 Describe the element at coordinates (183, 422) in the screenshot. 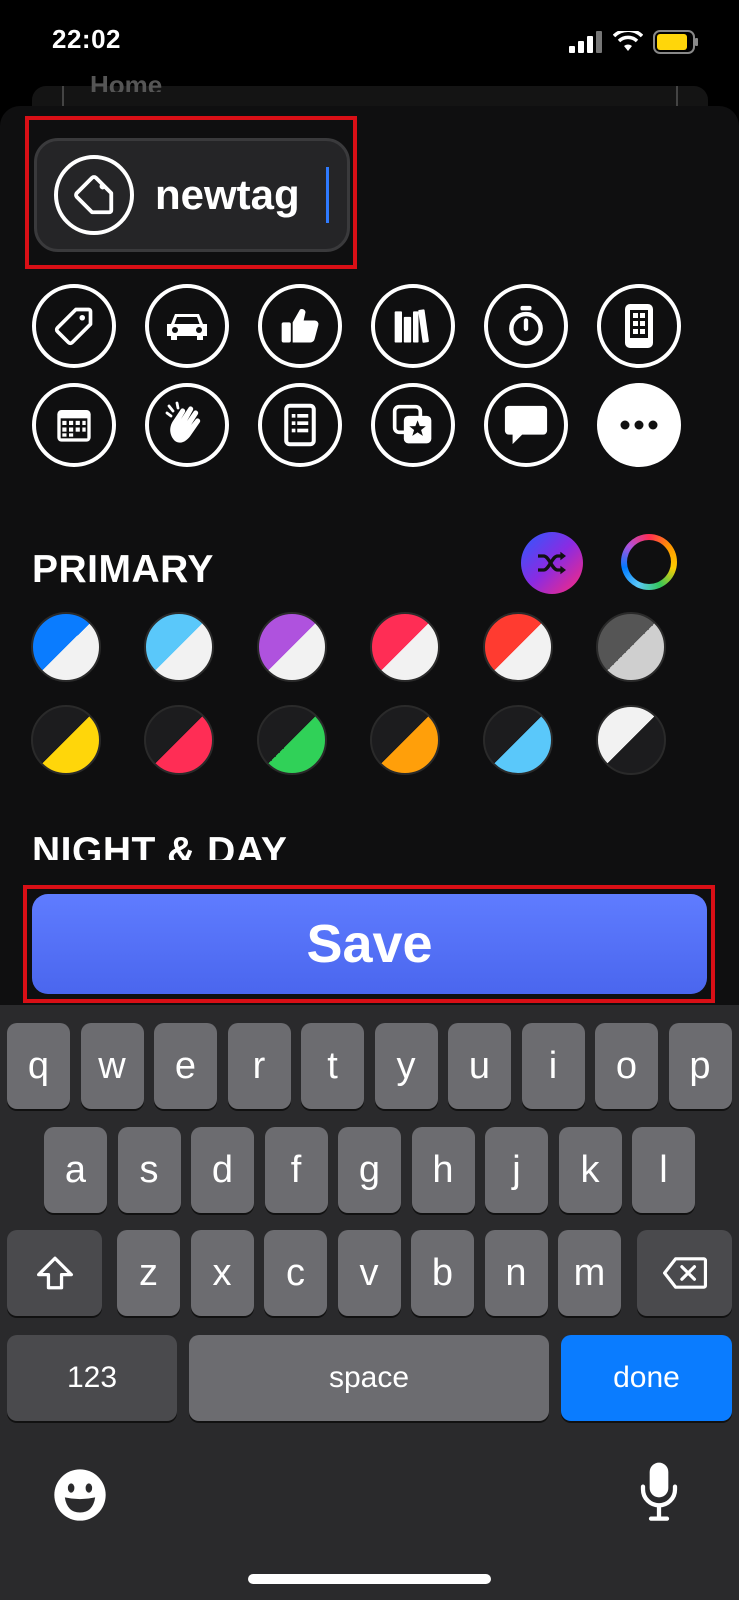

I see `clapping-hands-icon` at that location.